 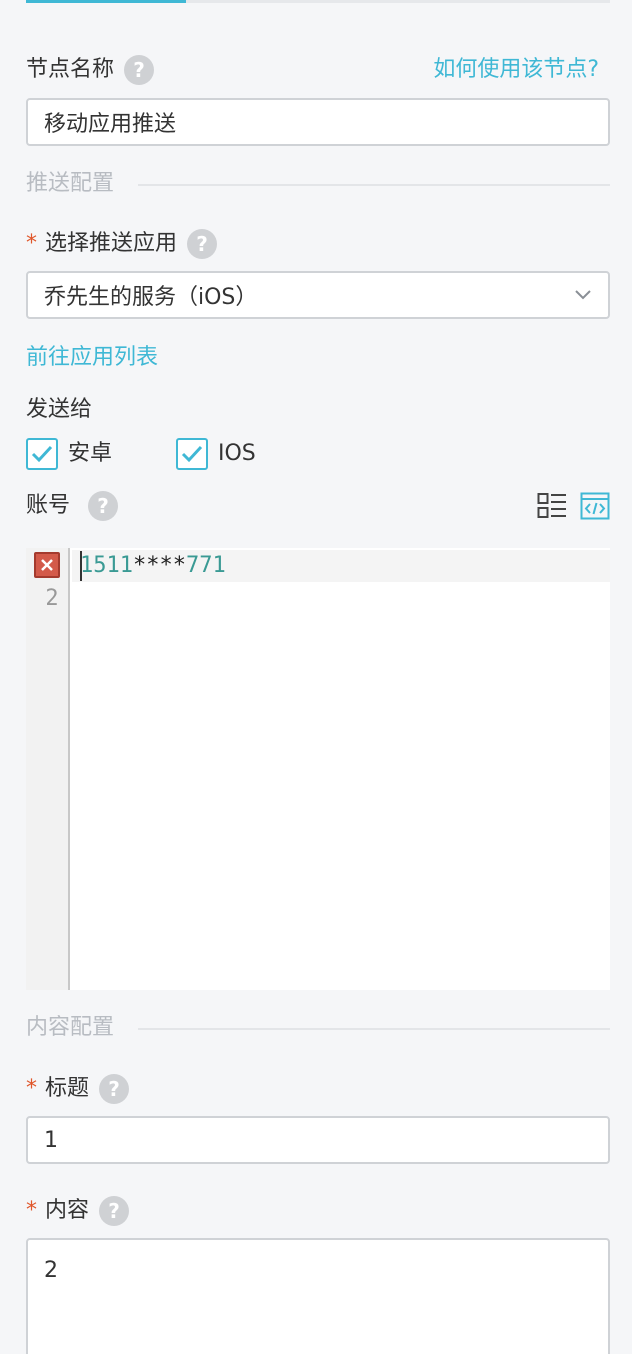 What do you see at coordinates (516, 70) in the screenshot?
I see `how-to-use-link: 如何使用该节点?` at bounding box center [516, 70].